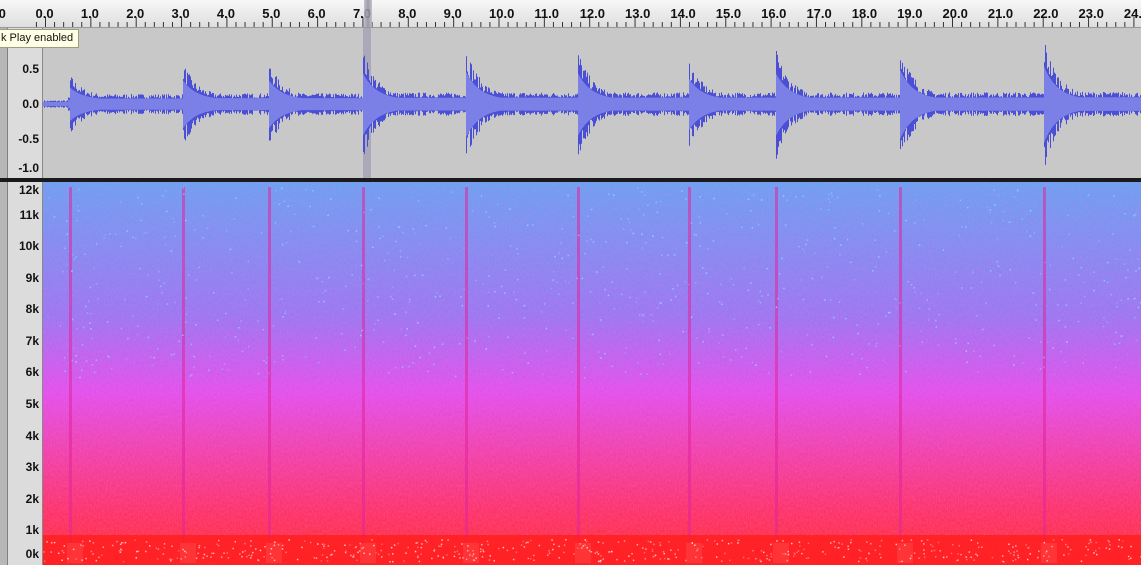 The width and height of the screenshot is (1141, 565). I want to click on frequency-label: 1k, so click(32, 530).